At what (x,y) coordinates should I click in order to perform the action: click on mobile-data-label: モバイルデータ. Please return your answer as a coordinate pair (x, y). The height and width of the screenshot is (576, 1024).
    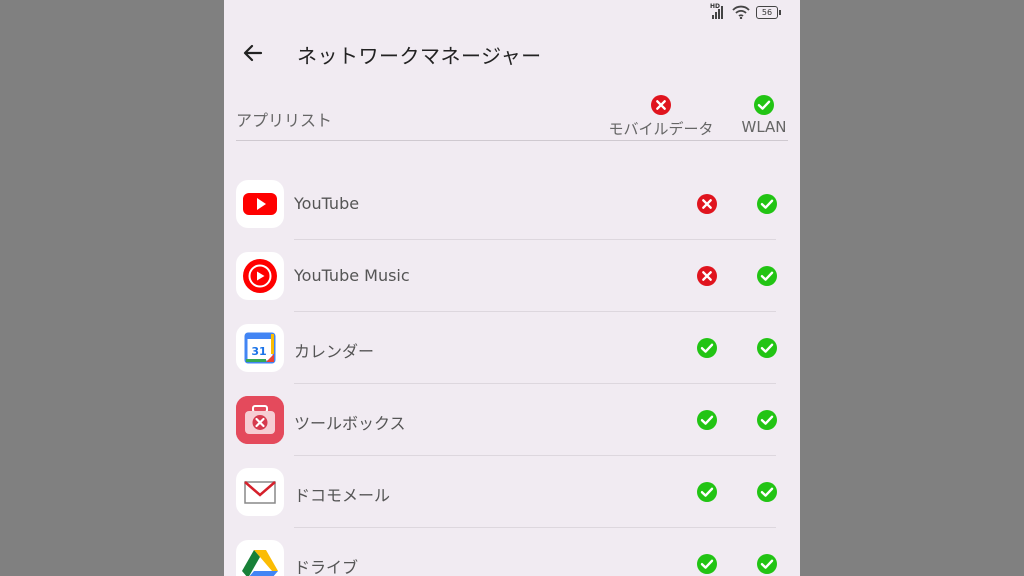
    Looking at the image, I should click on (661, 129).